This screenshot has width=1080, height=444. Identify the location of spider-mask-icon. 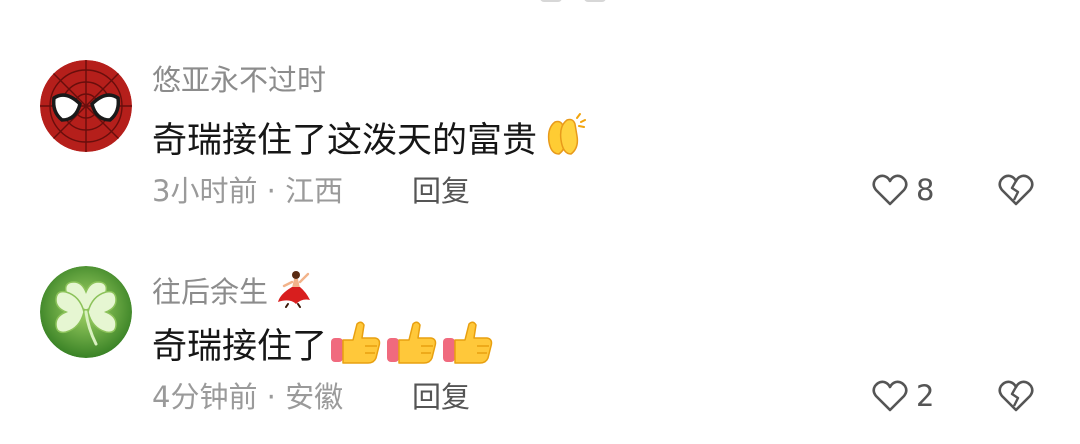
(86, 106).